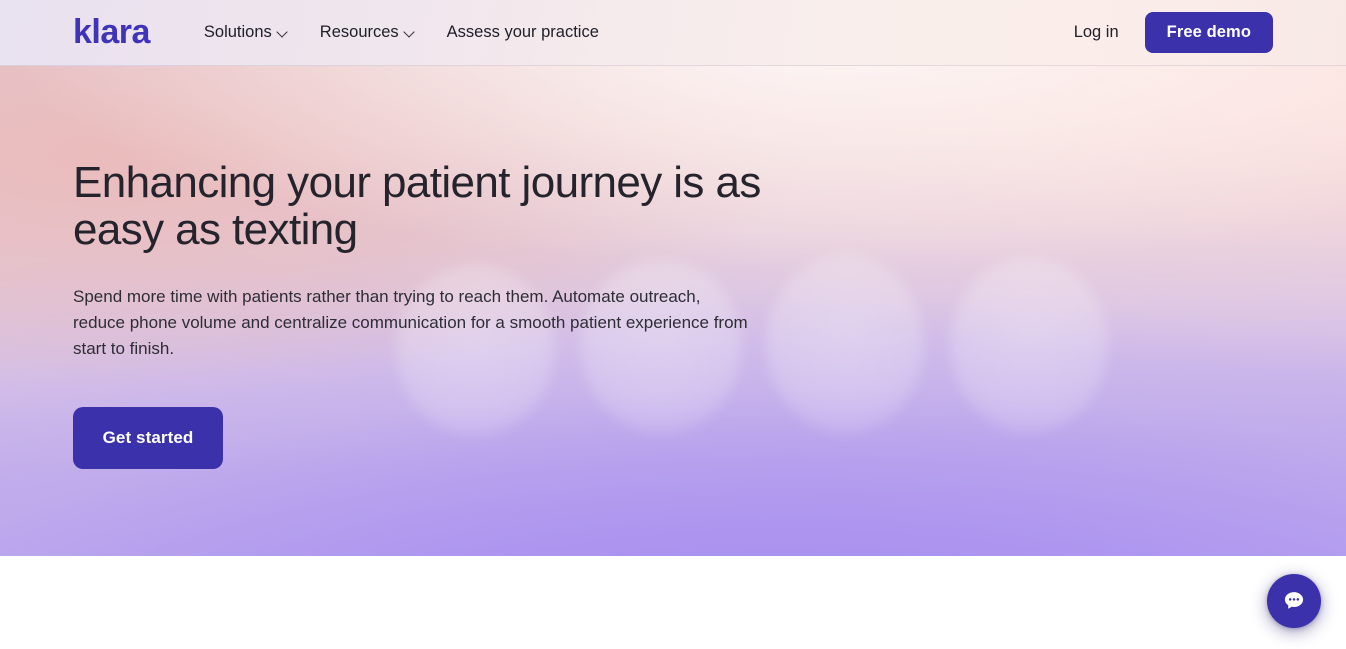 The image size is (1346, 649). Describe the element at coordinates (359, 32) in the screenshot. I see `nav-item-label: Resources` at that location.